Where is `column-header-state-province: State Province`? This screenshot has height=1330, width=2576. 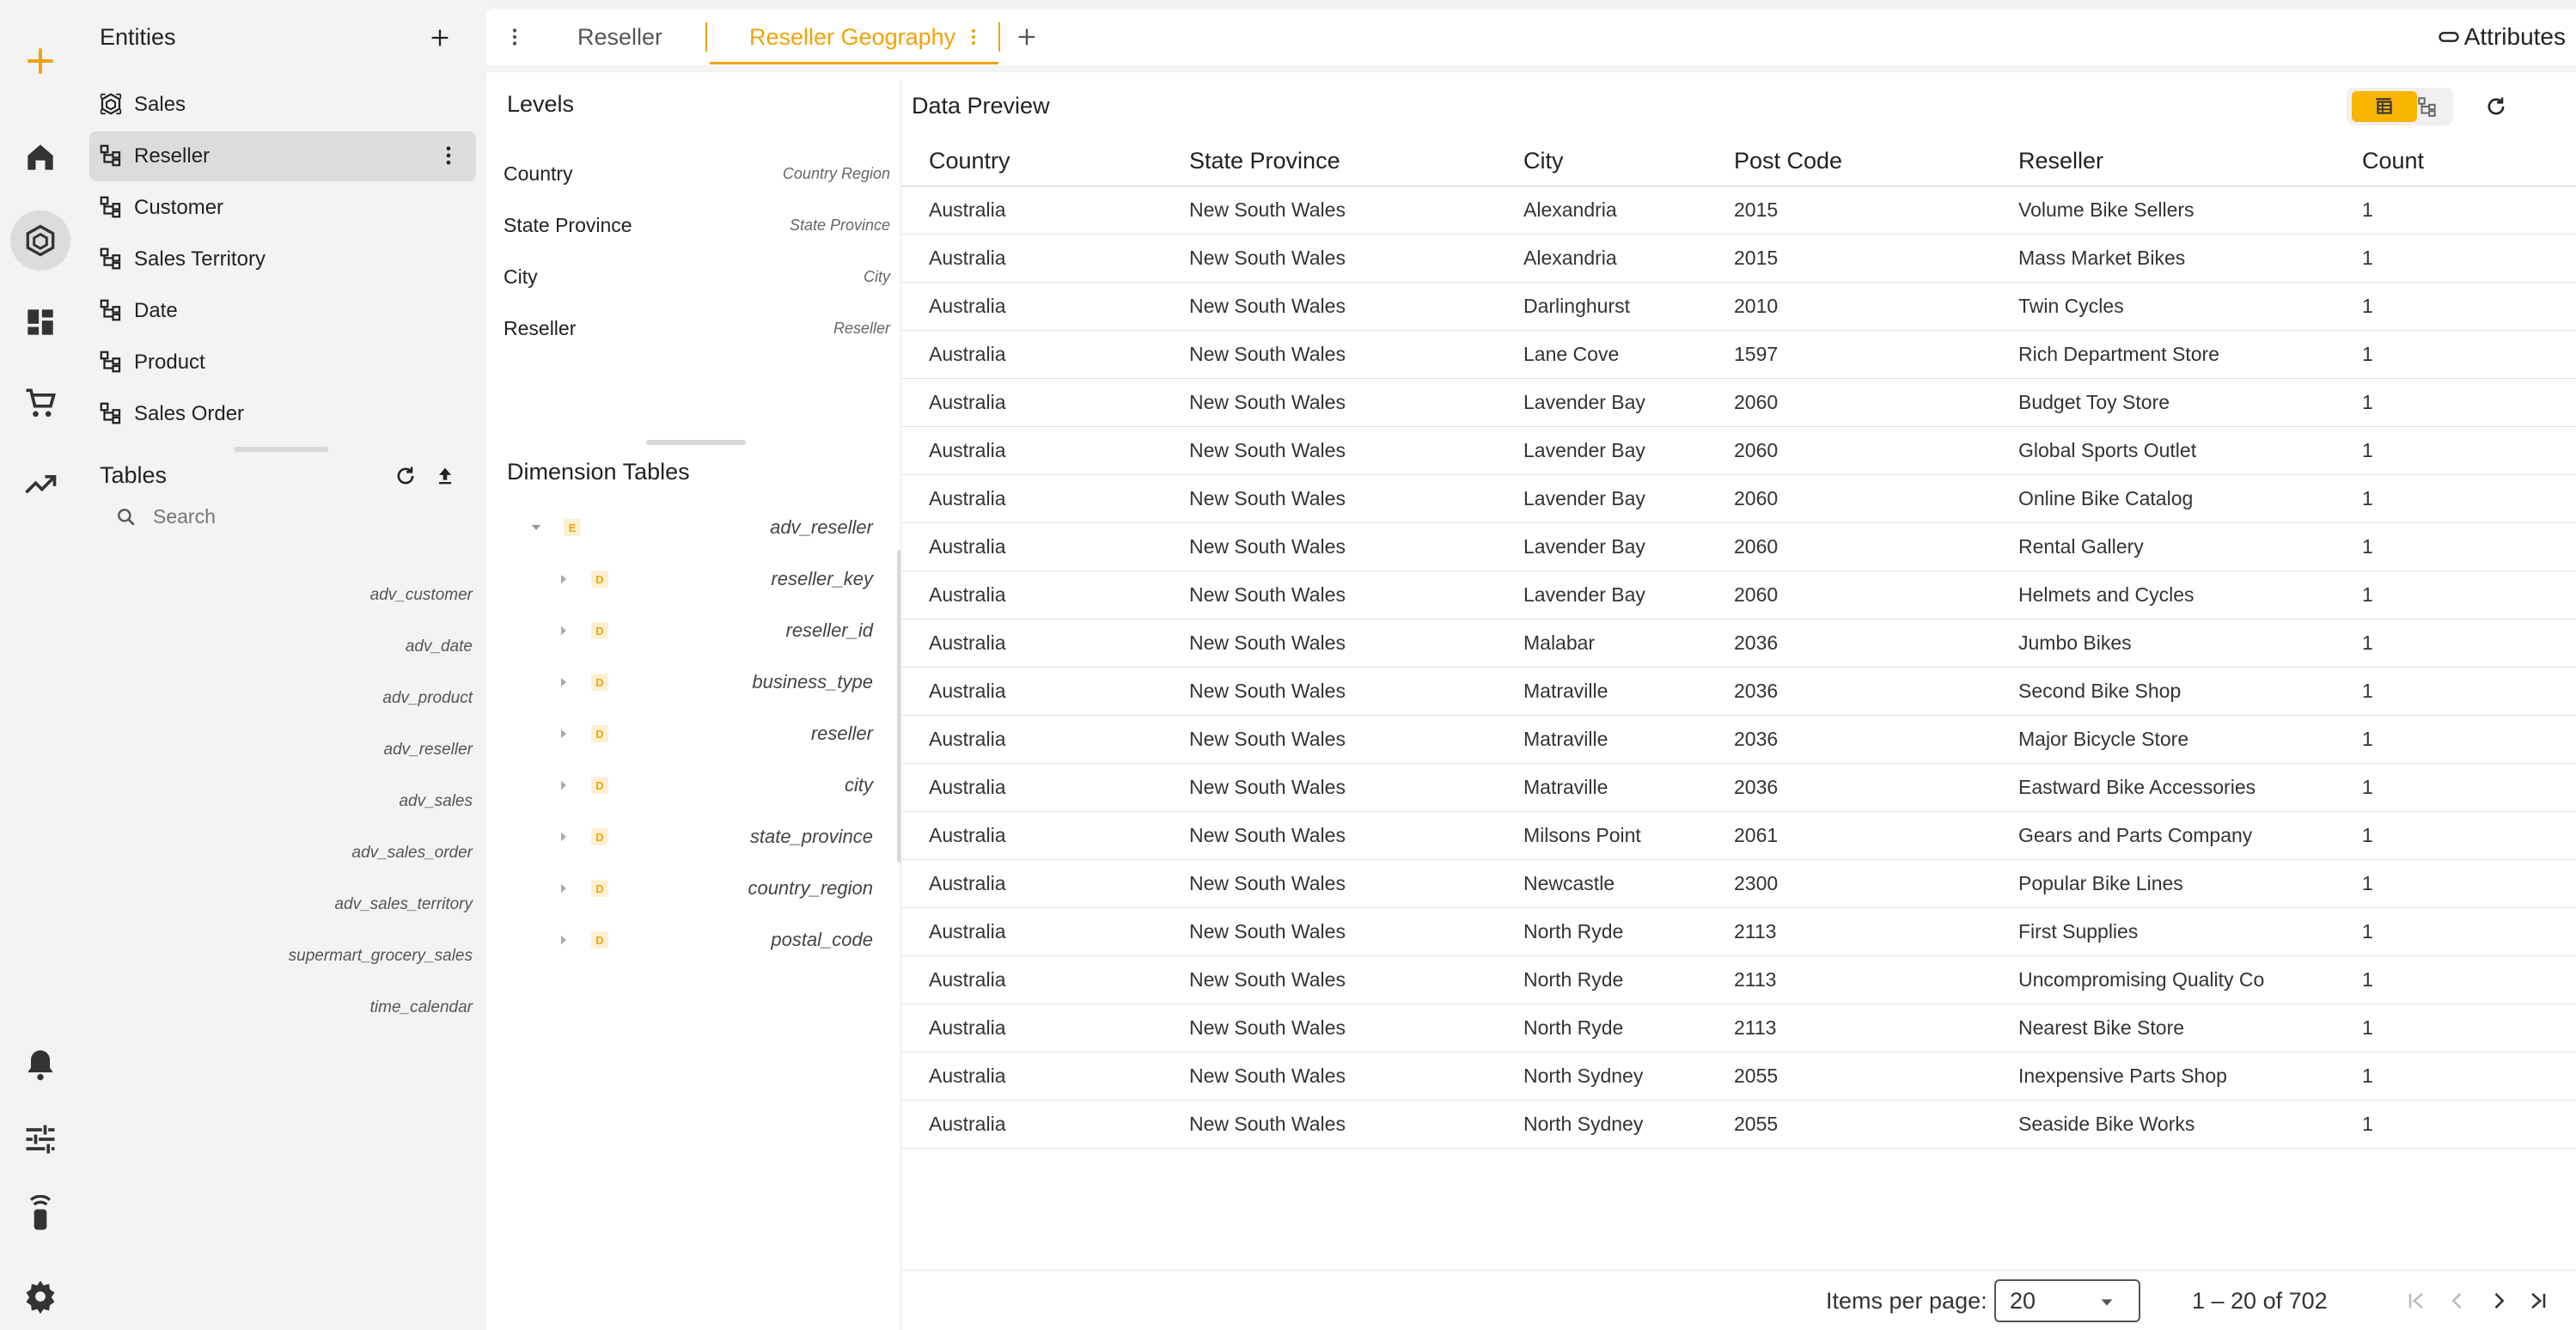
column-header-state-province: State Province is located at coordinates (1329, 161).